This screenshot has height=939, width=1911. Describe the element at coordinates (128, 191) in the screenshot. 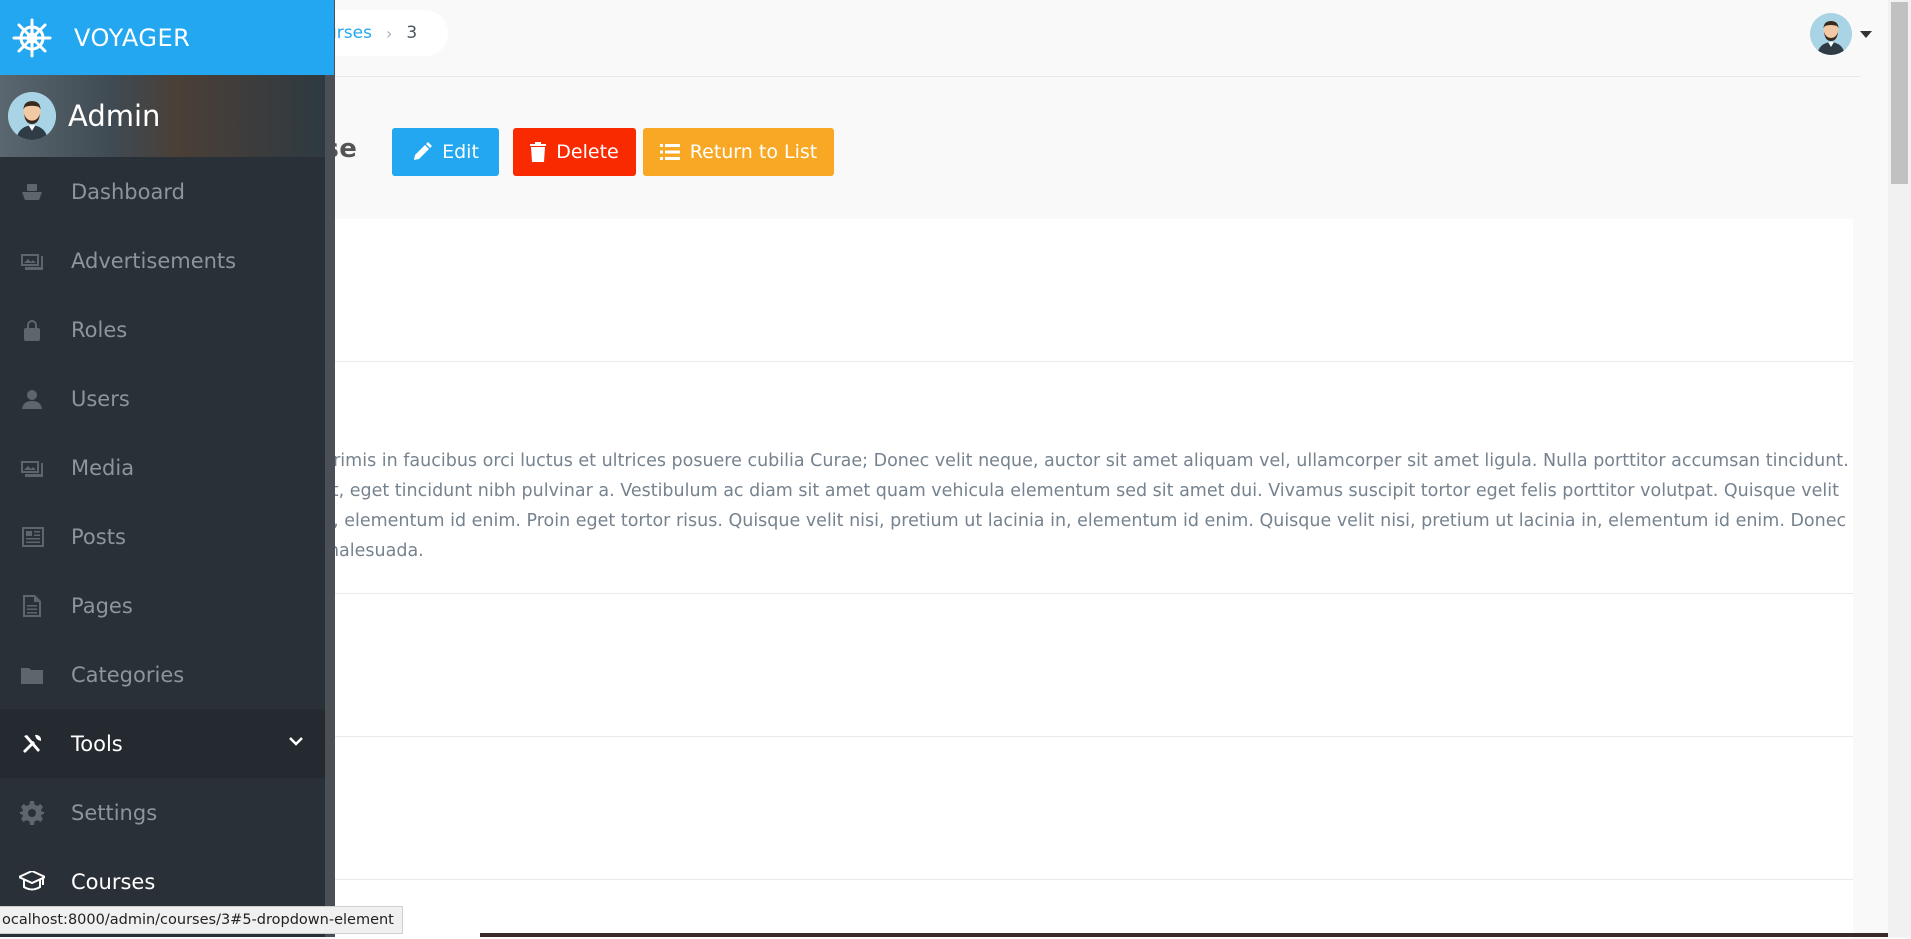

I see `sidebar-item-label: Dashboard` at that location.